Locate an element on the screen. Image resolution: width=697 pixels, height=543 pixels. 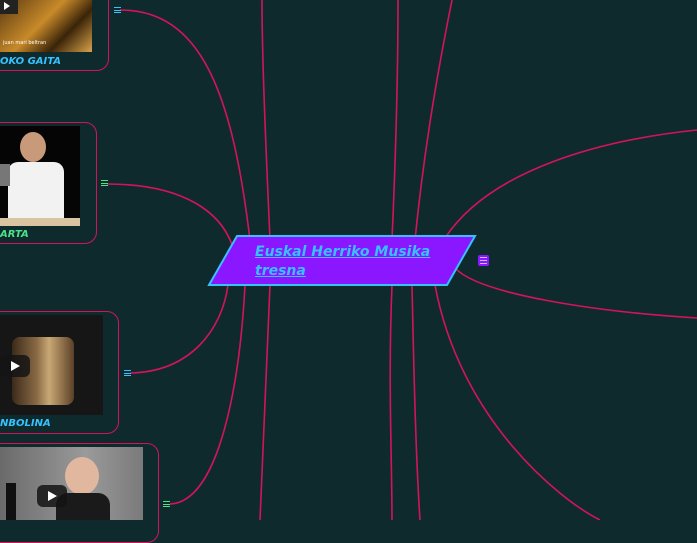
node-1-image: juan mari beltran is located at coordinates (46, 26).